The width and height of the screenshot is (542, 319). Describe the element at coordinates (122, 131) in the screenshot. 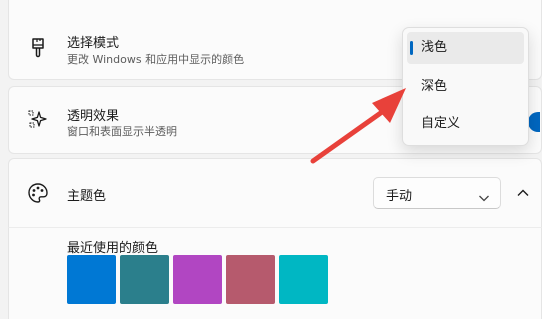

I see `transparency-subtitle: 窗口和表面显示半透明` at that location.